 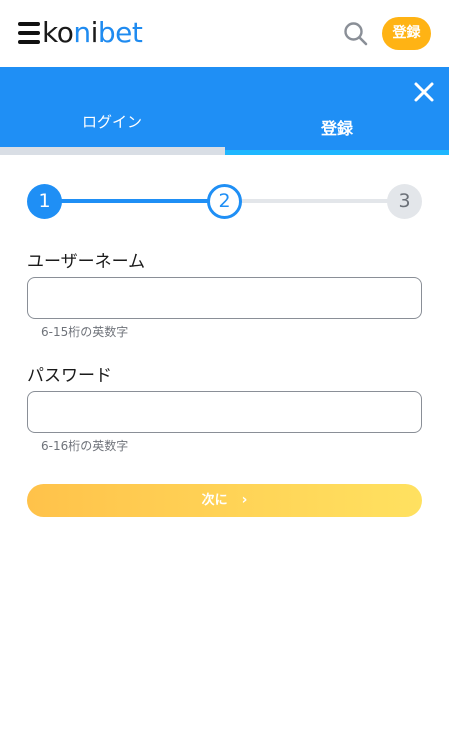 What do you see at coordinates (69, 376) in the screenshot?
I see `password-label: パスワード` at bounding box center [69, 376].